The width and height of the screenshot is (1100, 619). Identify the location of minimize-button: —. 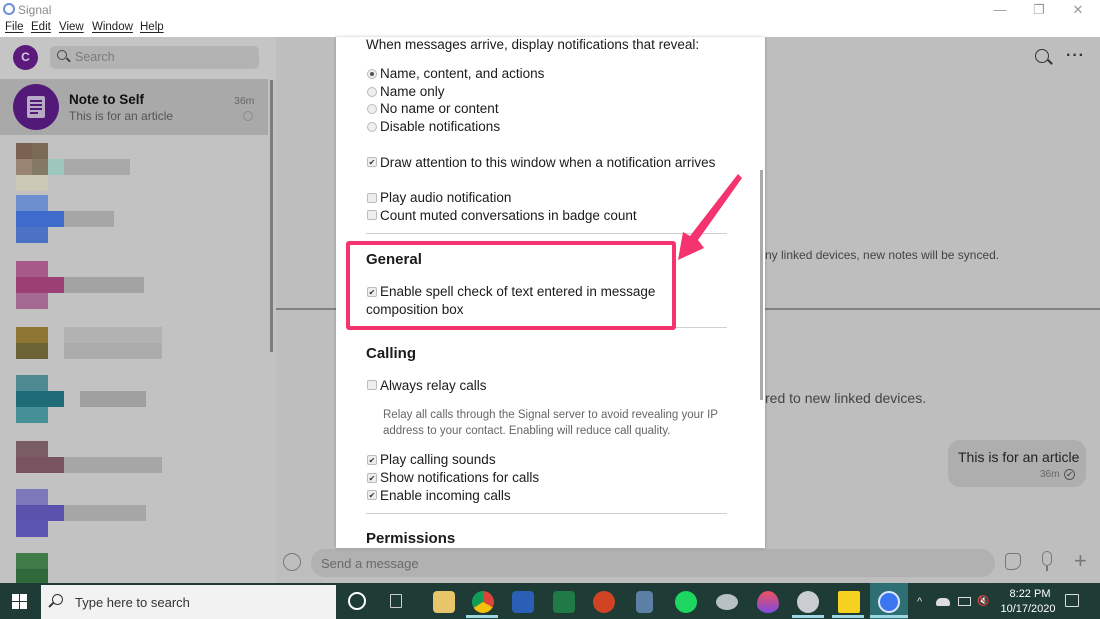
(1000, 10).